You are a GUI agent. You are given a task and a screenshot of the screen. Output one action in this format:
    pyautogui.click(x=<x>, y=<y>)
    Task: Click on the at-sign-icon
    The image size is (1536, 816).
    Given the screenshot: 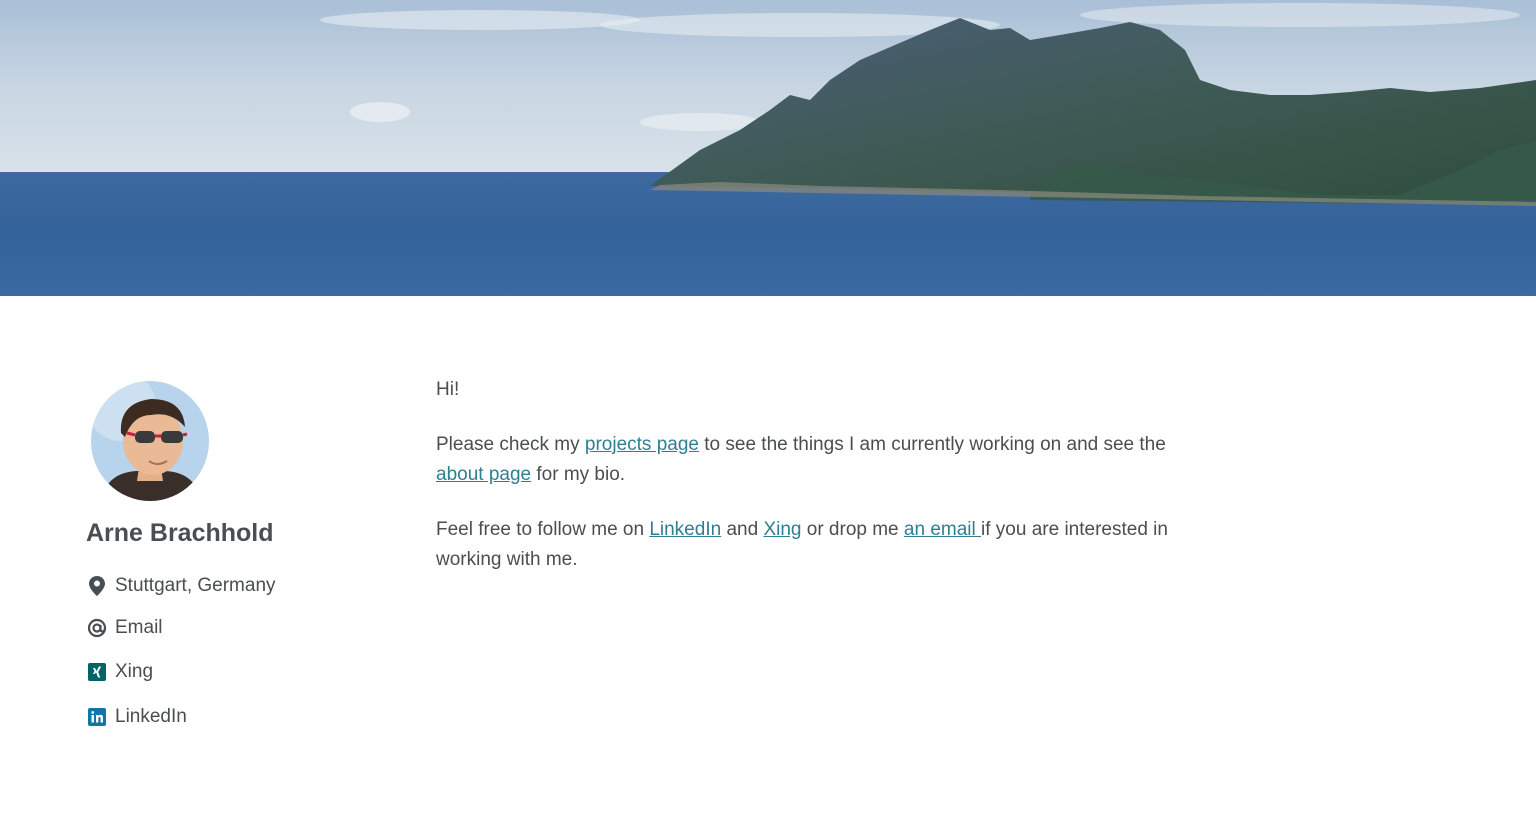 What is the action you would take?
    pyautogui.click(x=97, y=628)
    